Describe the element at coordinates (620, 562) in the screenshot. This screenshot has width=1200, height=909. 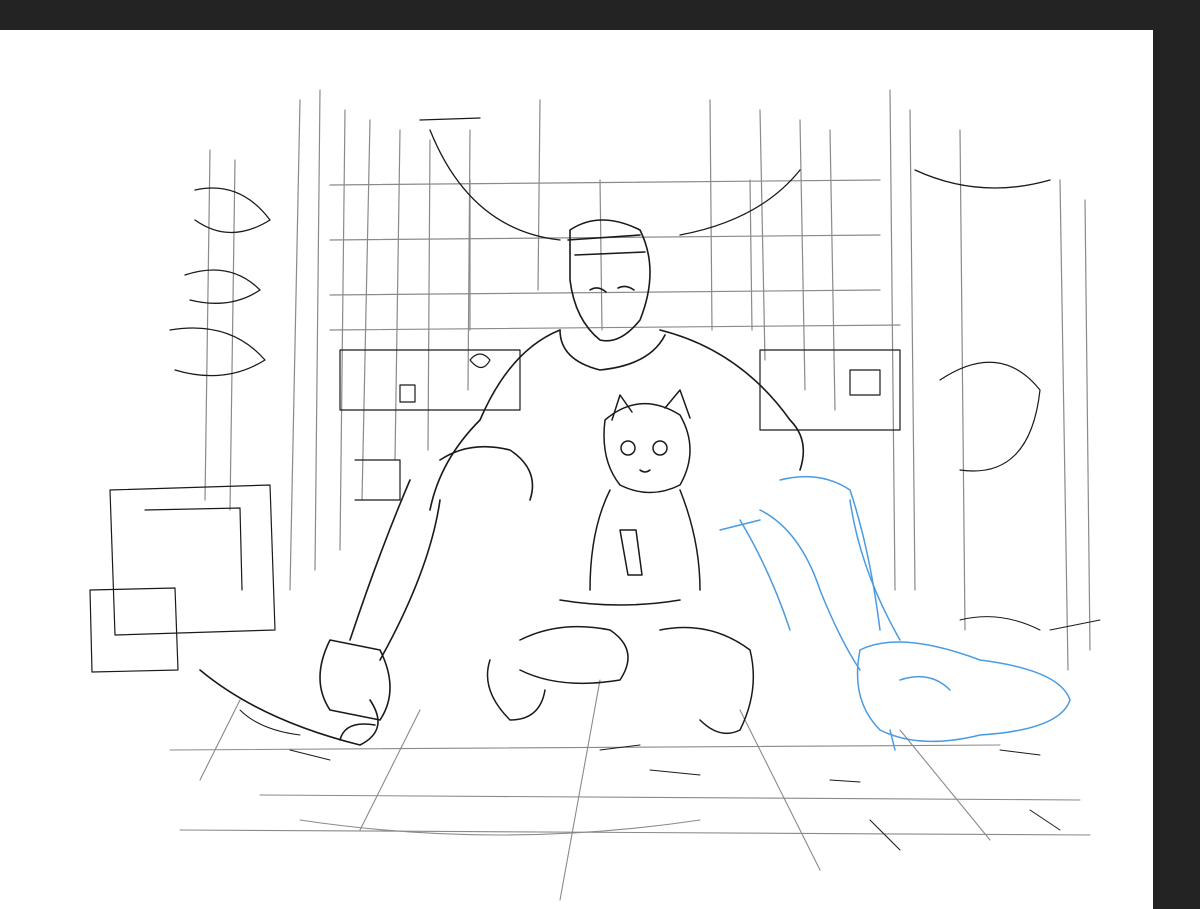
I see `child-figure` at that location.